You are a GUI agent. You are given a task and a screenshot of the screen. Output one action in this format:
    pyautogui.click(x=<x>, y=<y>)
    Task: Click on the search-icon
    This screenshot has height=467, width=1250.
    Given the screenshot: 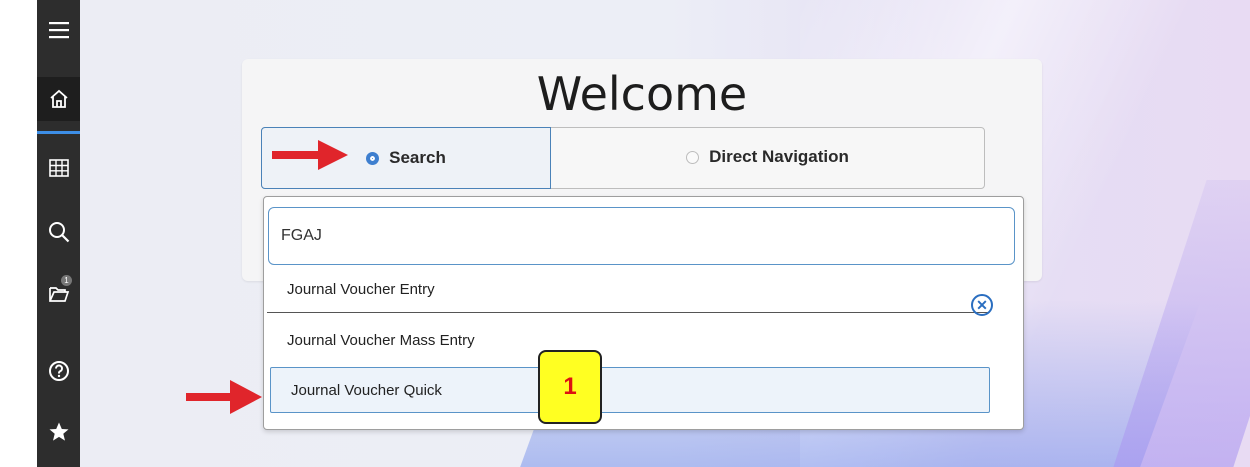 What is the action you would take?
    pyautogui.click(x=58, y=232)
    